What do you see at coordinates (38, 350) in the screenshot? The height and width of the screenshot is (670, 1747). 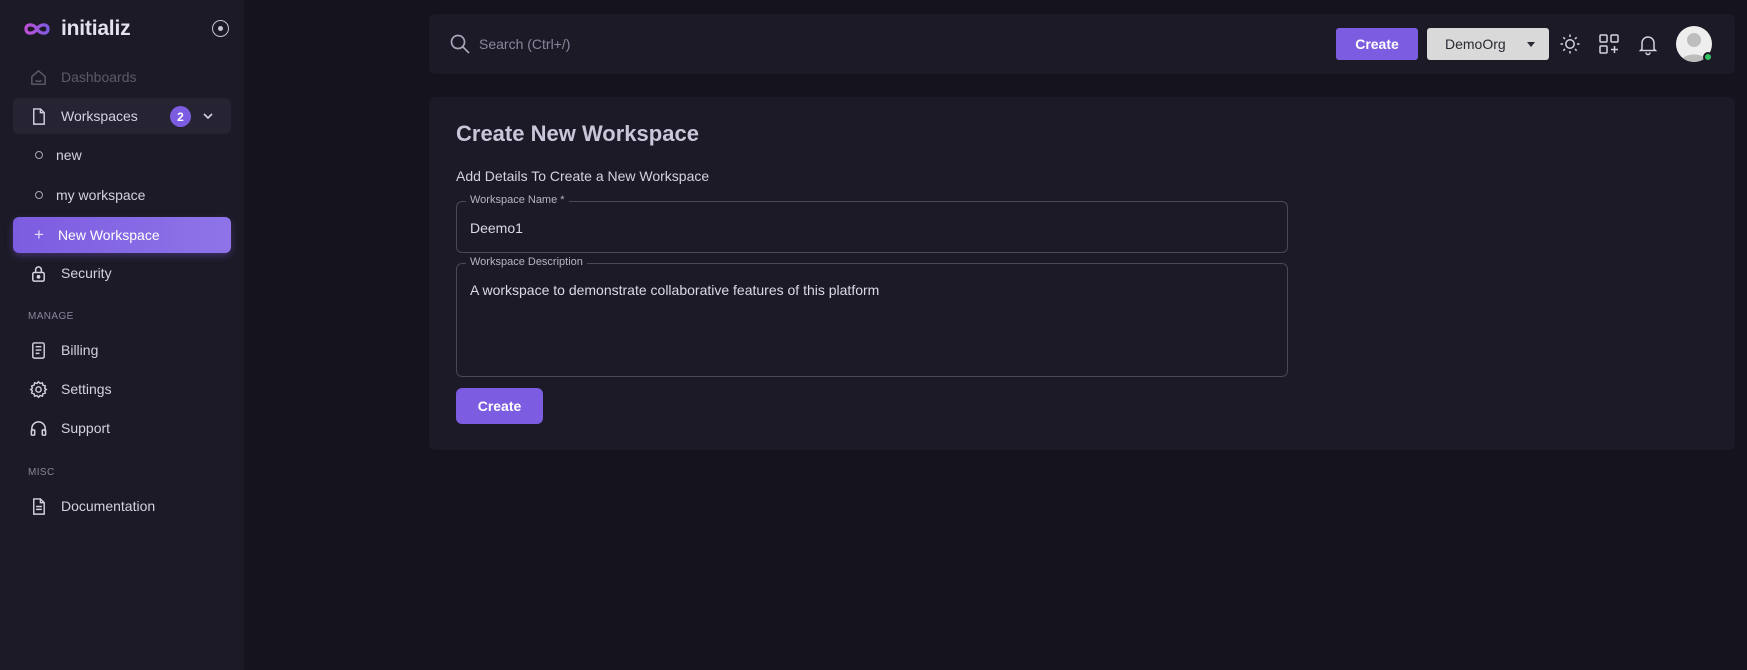 I see `receipt-icon` at bounding box center [38, 350].